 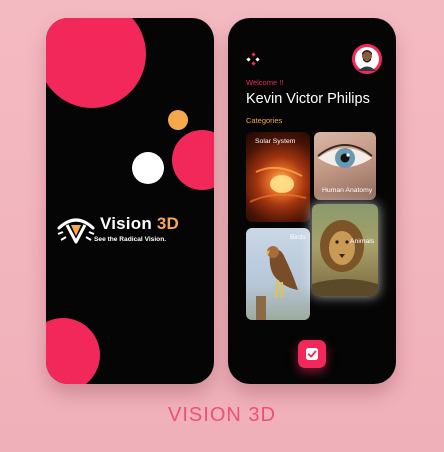 I want to click on decorative-circle-orange, so click(x=178, y=120).